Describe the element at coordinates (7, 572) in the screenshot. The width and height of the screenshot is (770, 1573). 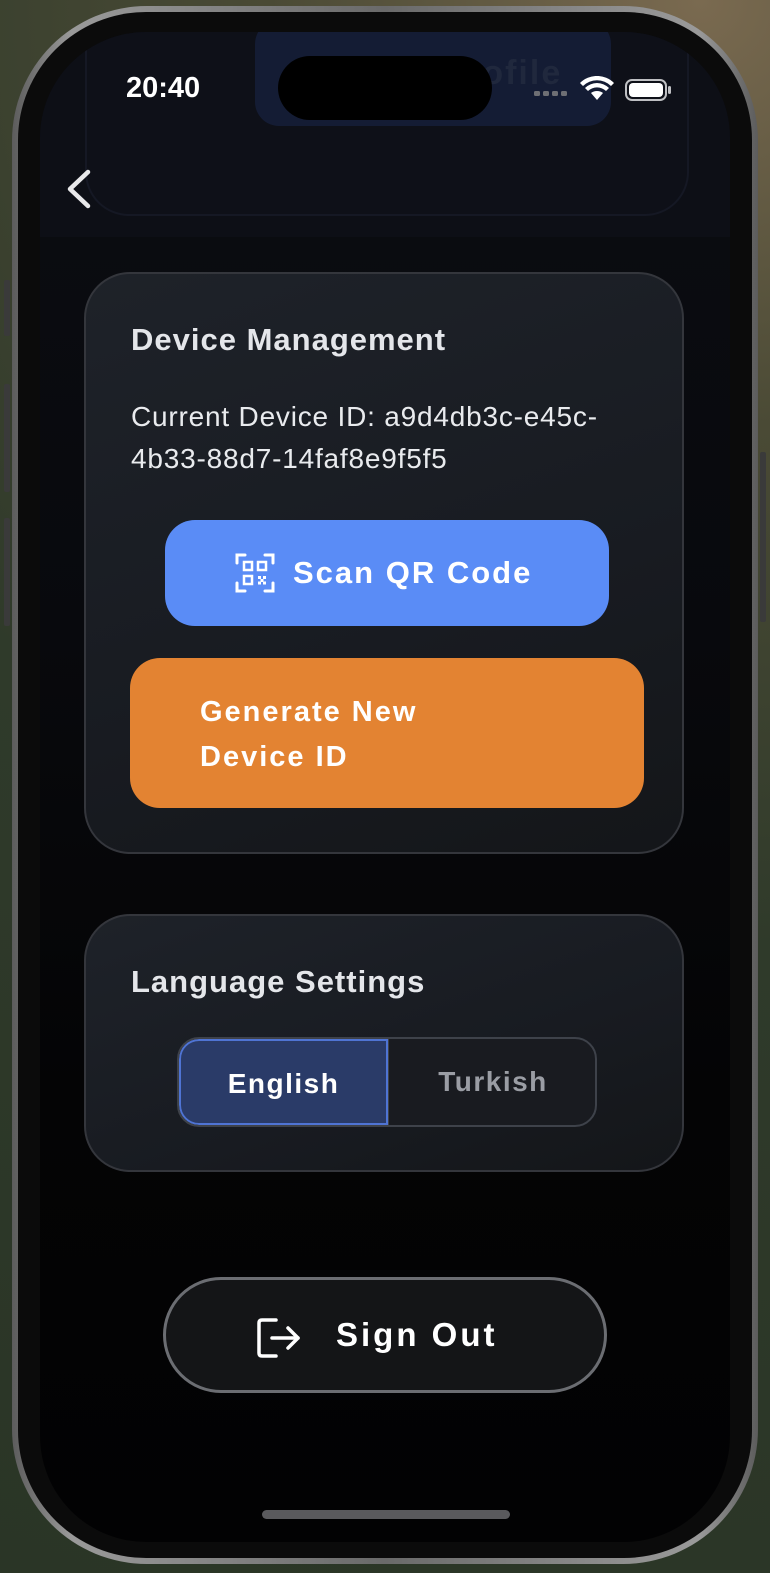
I see `phone-volume-down-button` at that location.